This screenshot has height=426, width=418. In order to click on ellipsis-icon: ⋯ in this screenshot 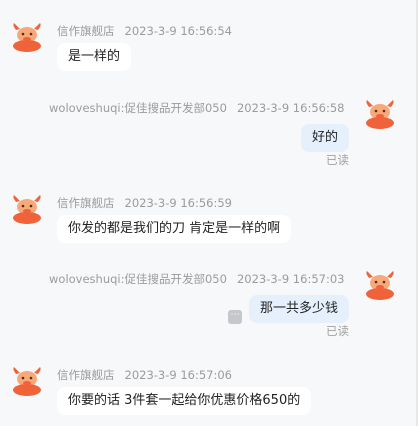, I will do `click(235, 317)`.